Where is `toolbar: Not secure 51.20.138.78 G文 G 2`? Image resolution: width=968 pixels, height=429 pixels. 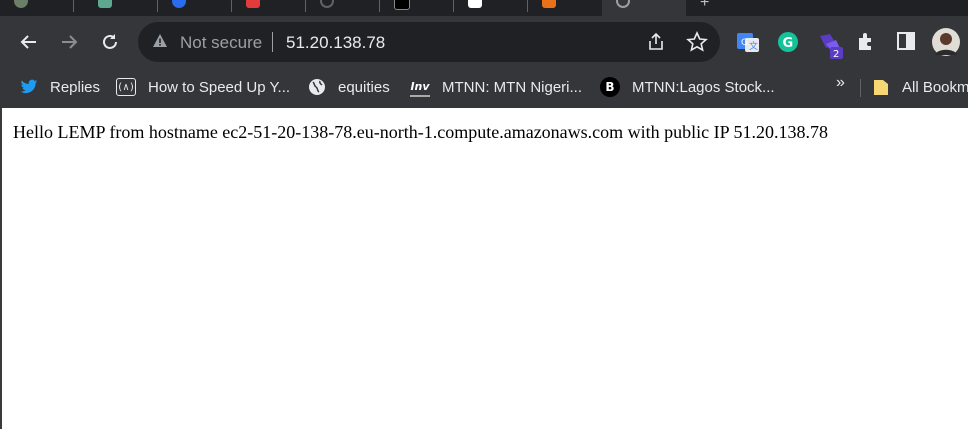
toolbar: Not secure 51.20.138.78 G文 G 2 is located at coordinates (484, 43).